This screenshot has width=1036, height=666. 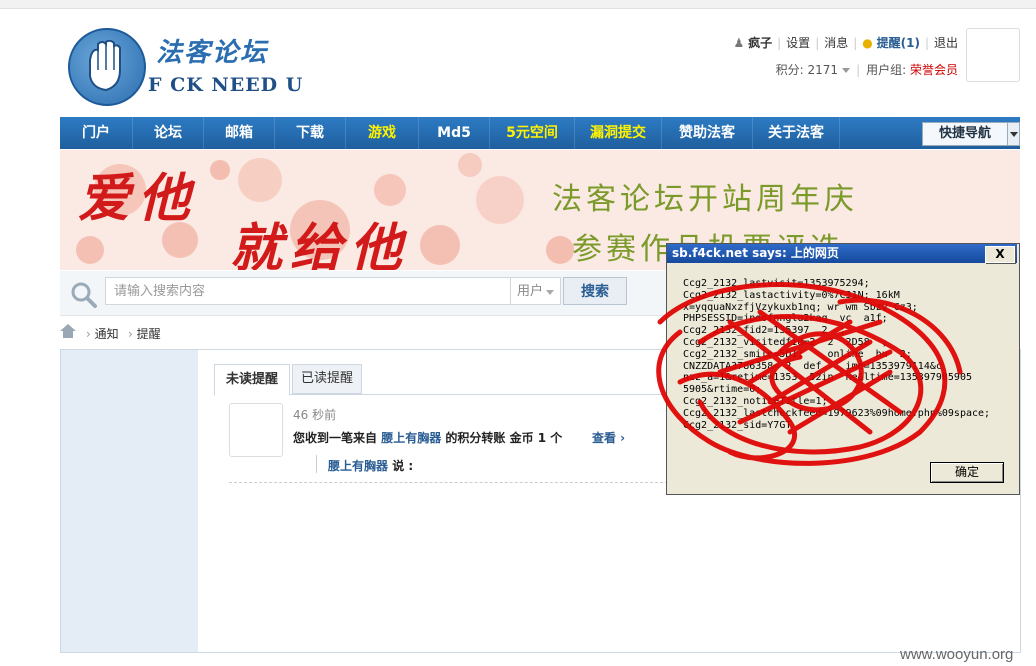 I want to click on points-text: 积分: 2171, so click(x=807, y=70).